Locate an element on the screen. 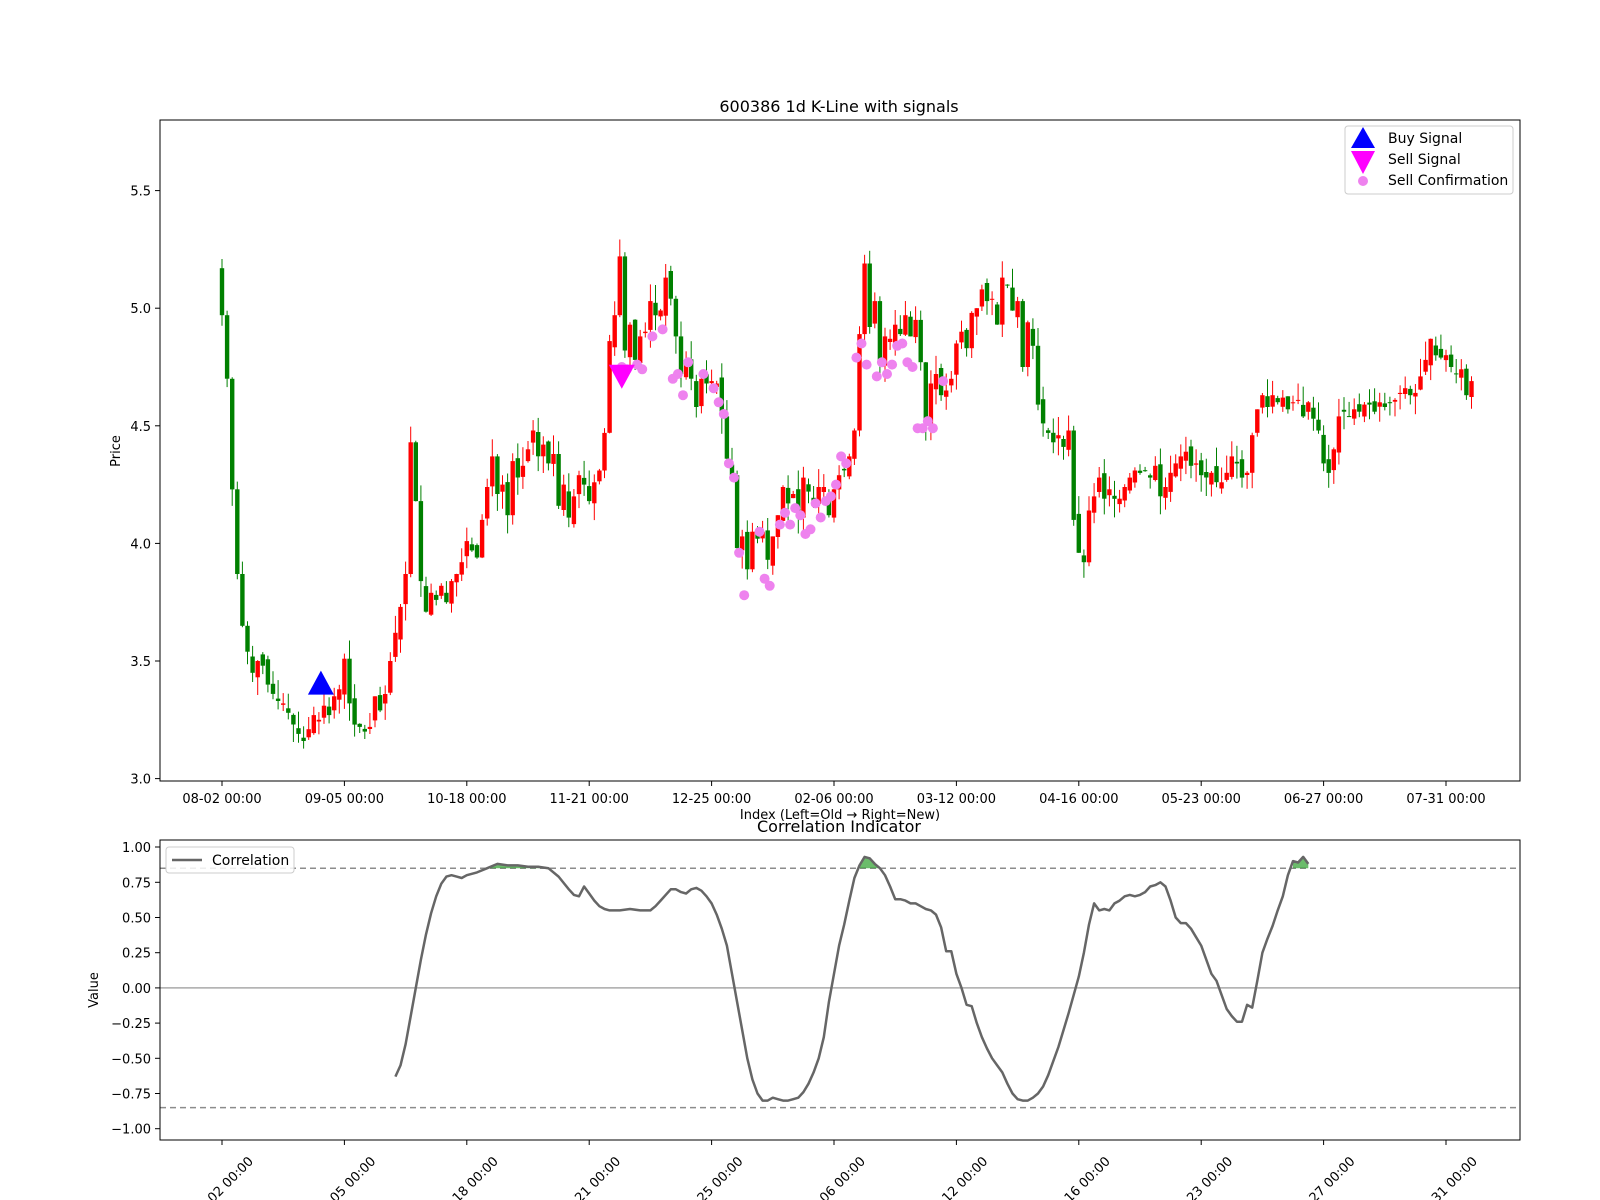 The height and width of the screenshot is (1200, 1600). correlation-title: Correlation Indicator is located at coordinates (839, 826).